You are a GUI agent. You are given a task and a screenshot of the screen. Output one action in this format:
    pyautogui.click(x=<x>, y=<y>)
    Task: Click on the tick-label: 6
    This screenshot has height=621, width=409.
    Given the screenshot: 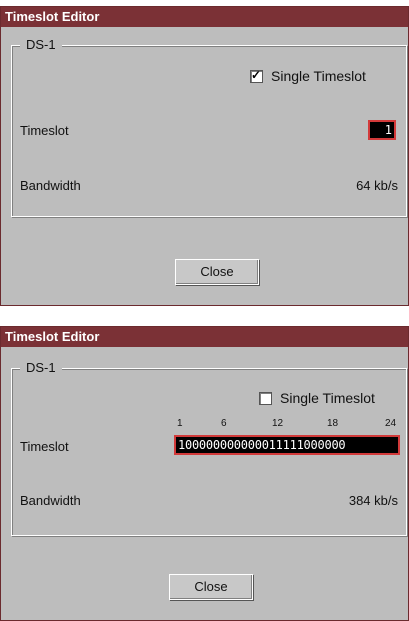 What is the action you would take?
    pyautogui.click(x=224, y=423)
    